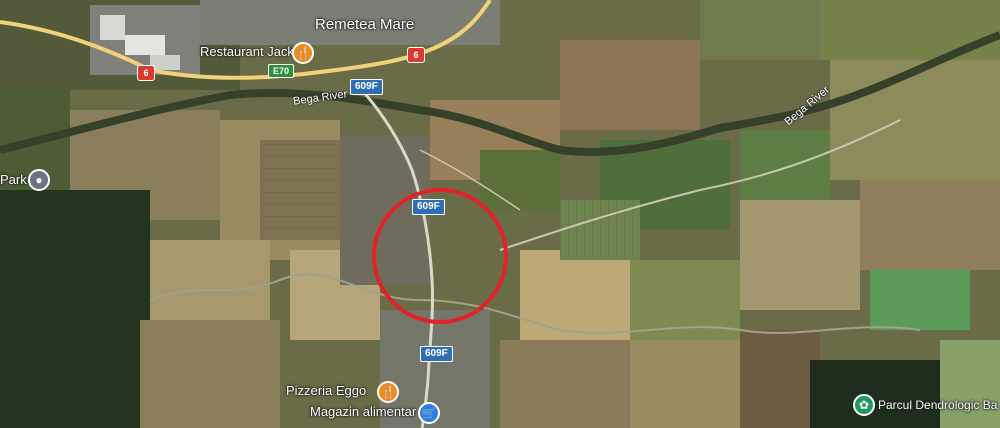 Image resolution: width=1000 pixels, height=428 pixels. What do you see at coordinates (363, 411) in the screenshot?
I see `poi-label-magazin-alimentar: Magazin alimentar` at bounding box center [363, 411].